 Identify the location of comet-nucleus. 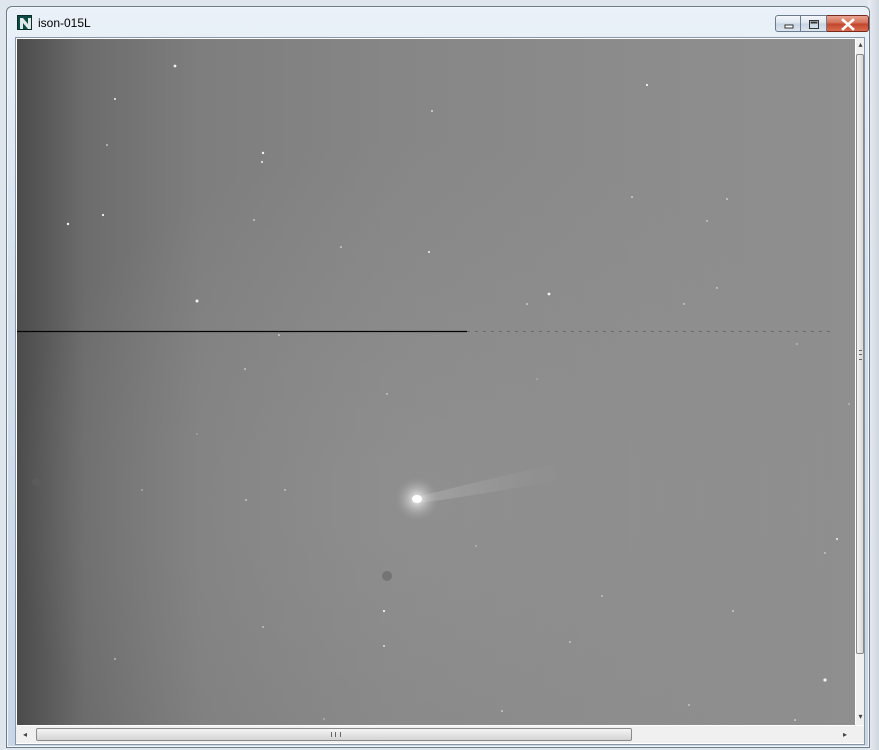
(417, 499).